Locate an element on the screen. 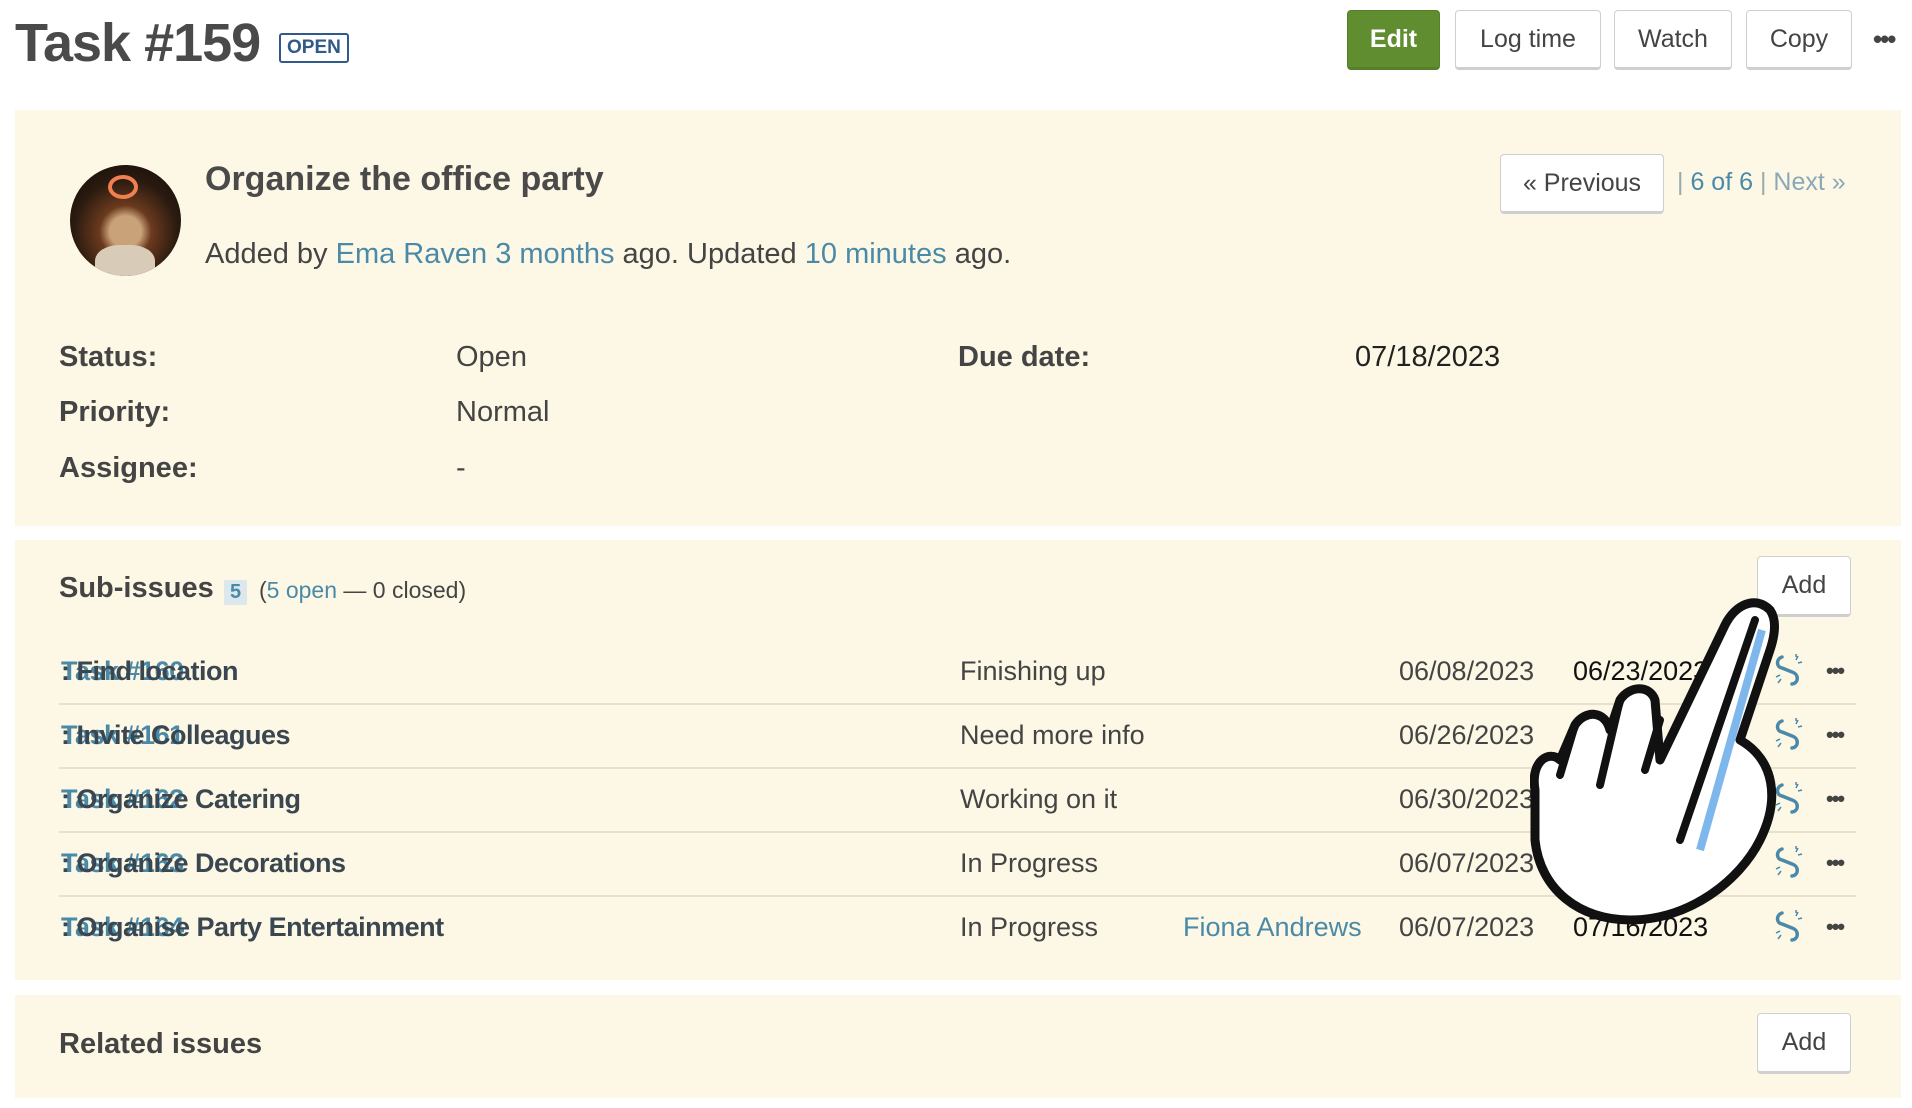 The image size is (1912, 1108). sub-issues-summary: (5 open — 0 closed) is located at coordinates (362, 590).